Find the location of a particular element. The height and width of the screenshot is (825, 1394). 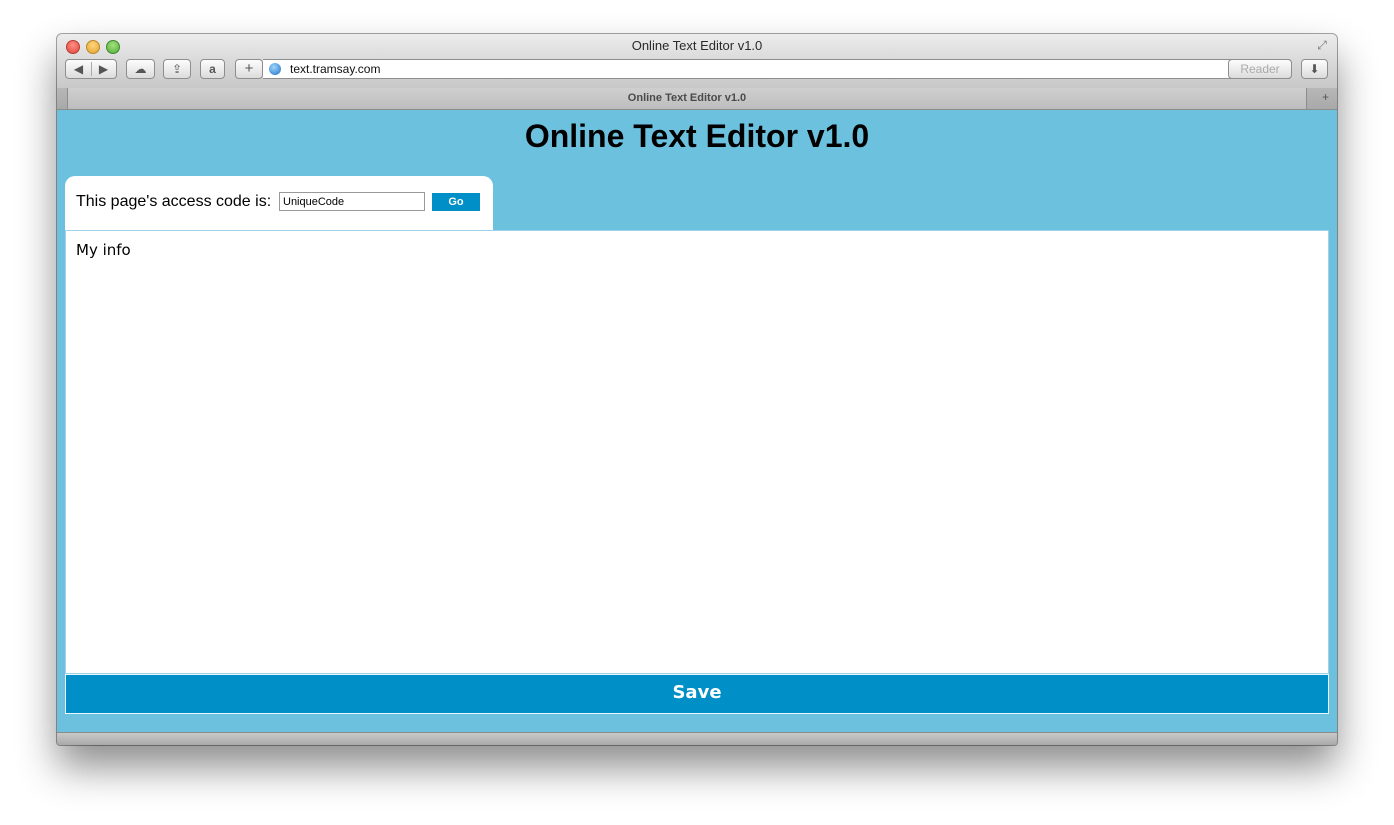

globe-icon is located at coordinates (275, 69).